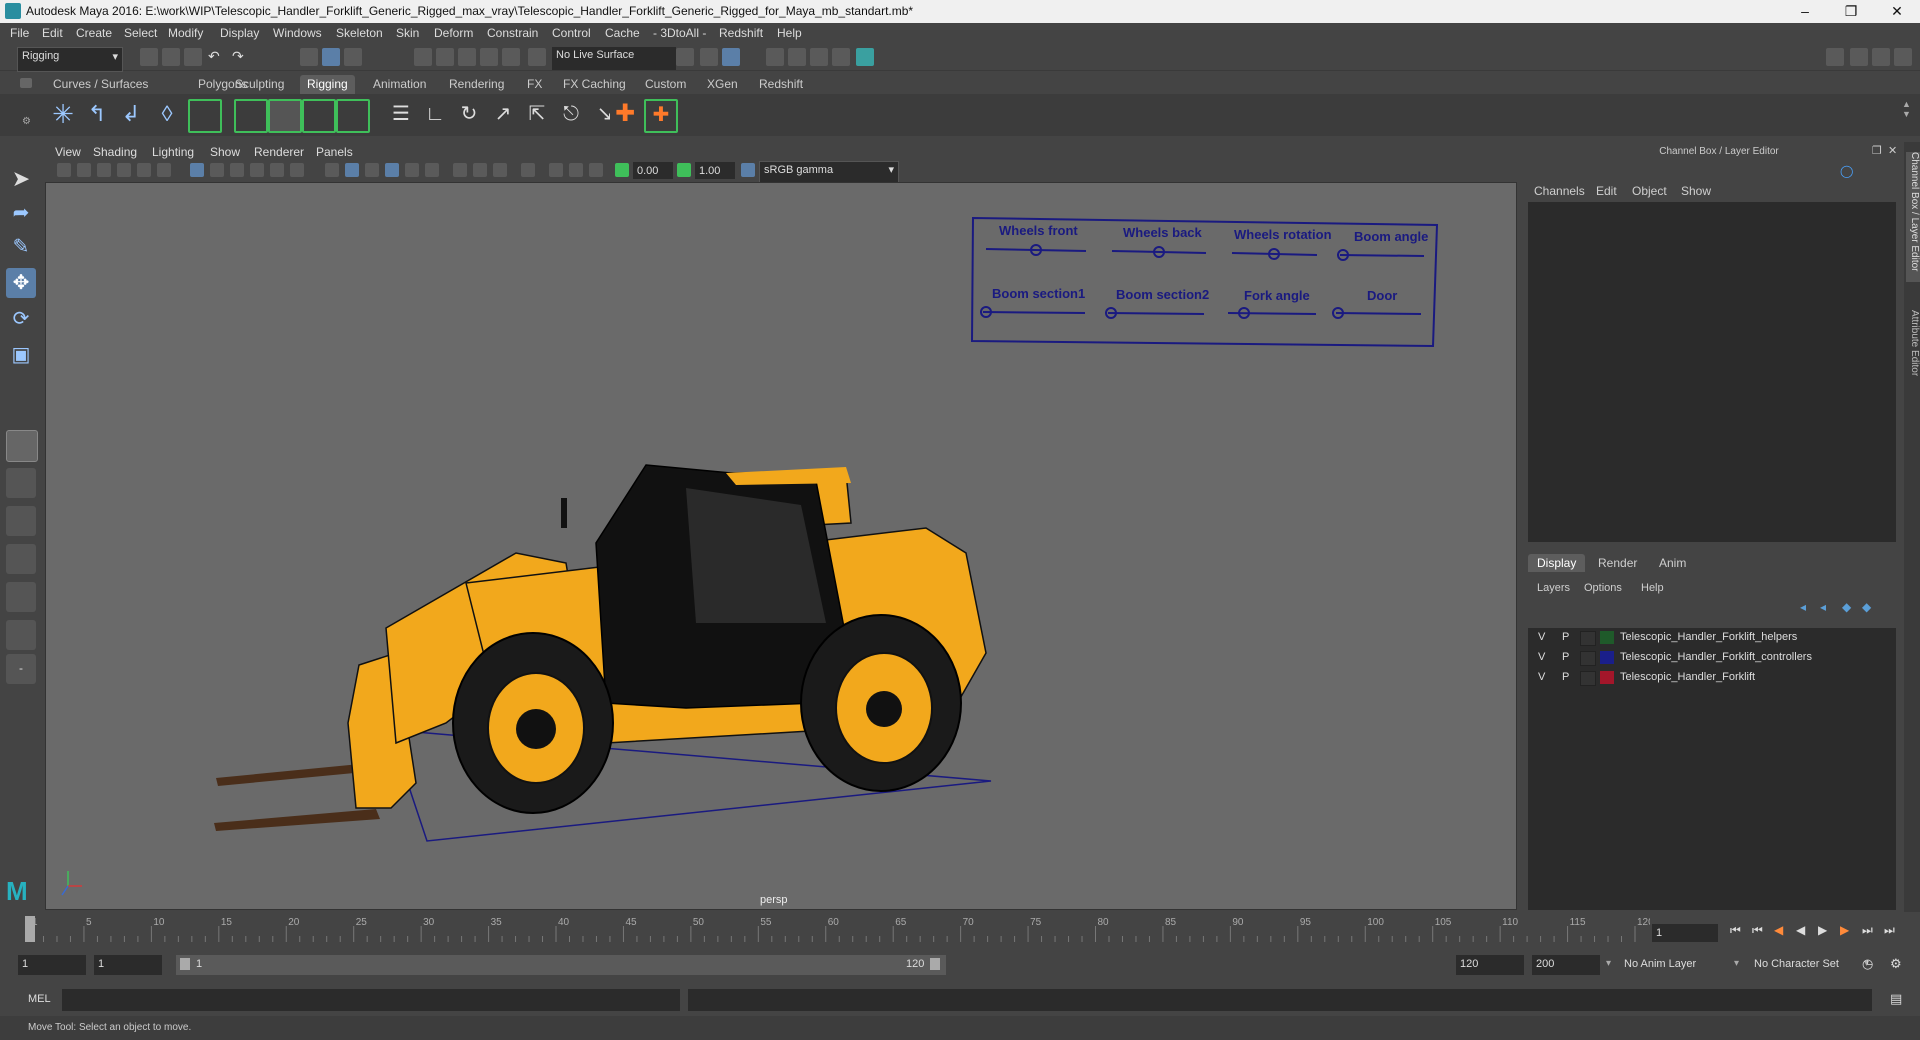 The image size is (1920, 1040). Describe the element at coordinates (576, 170) in the screenshot. I see `xray-joints-icon` at that location.